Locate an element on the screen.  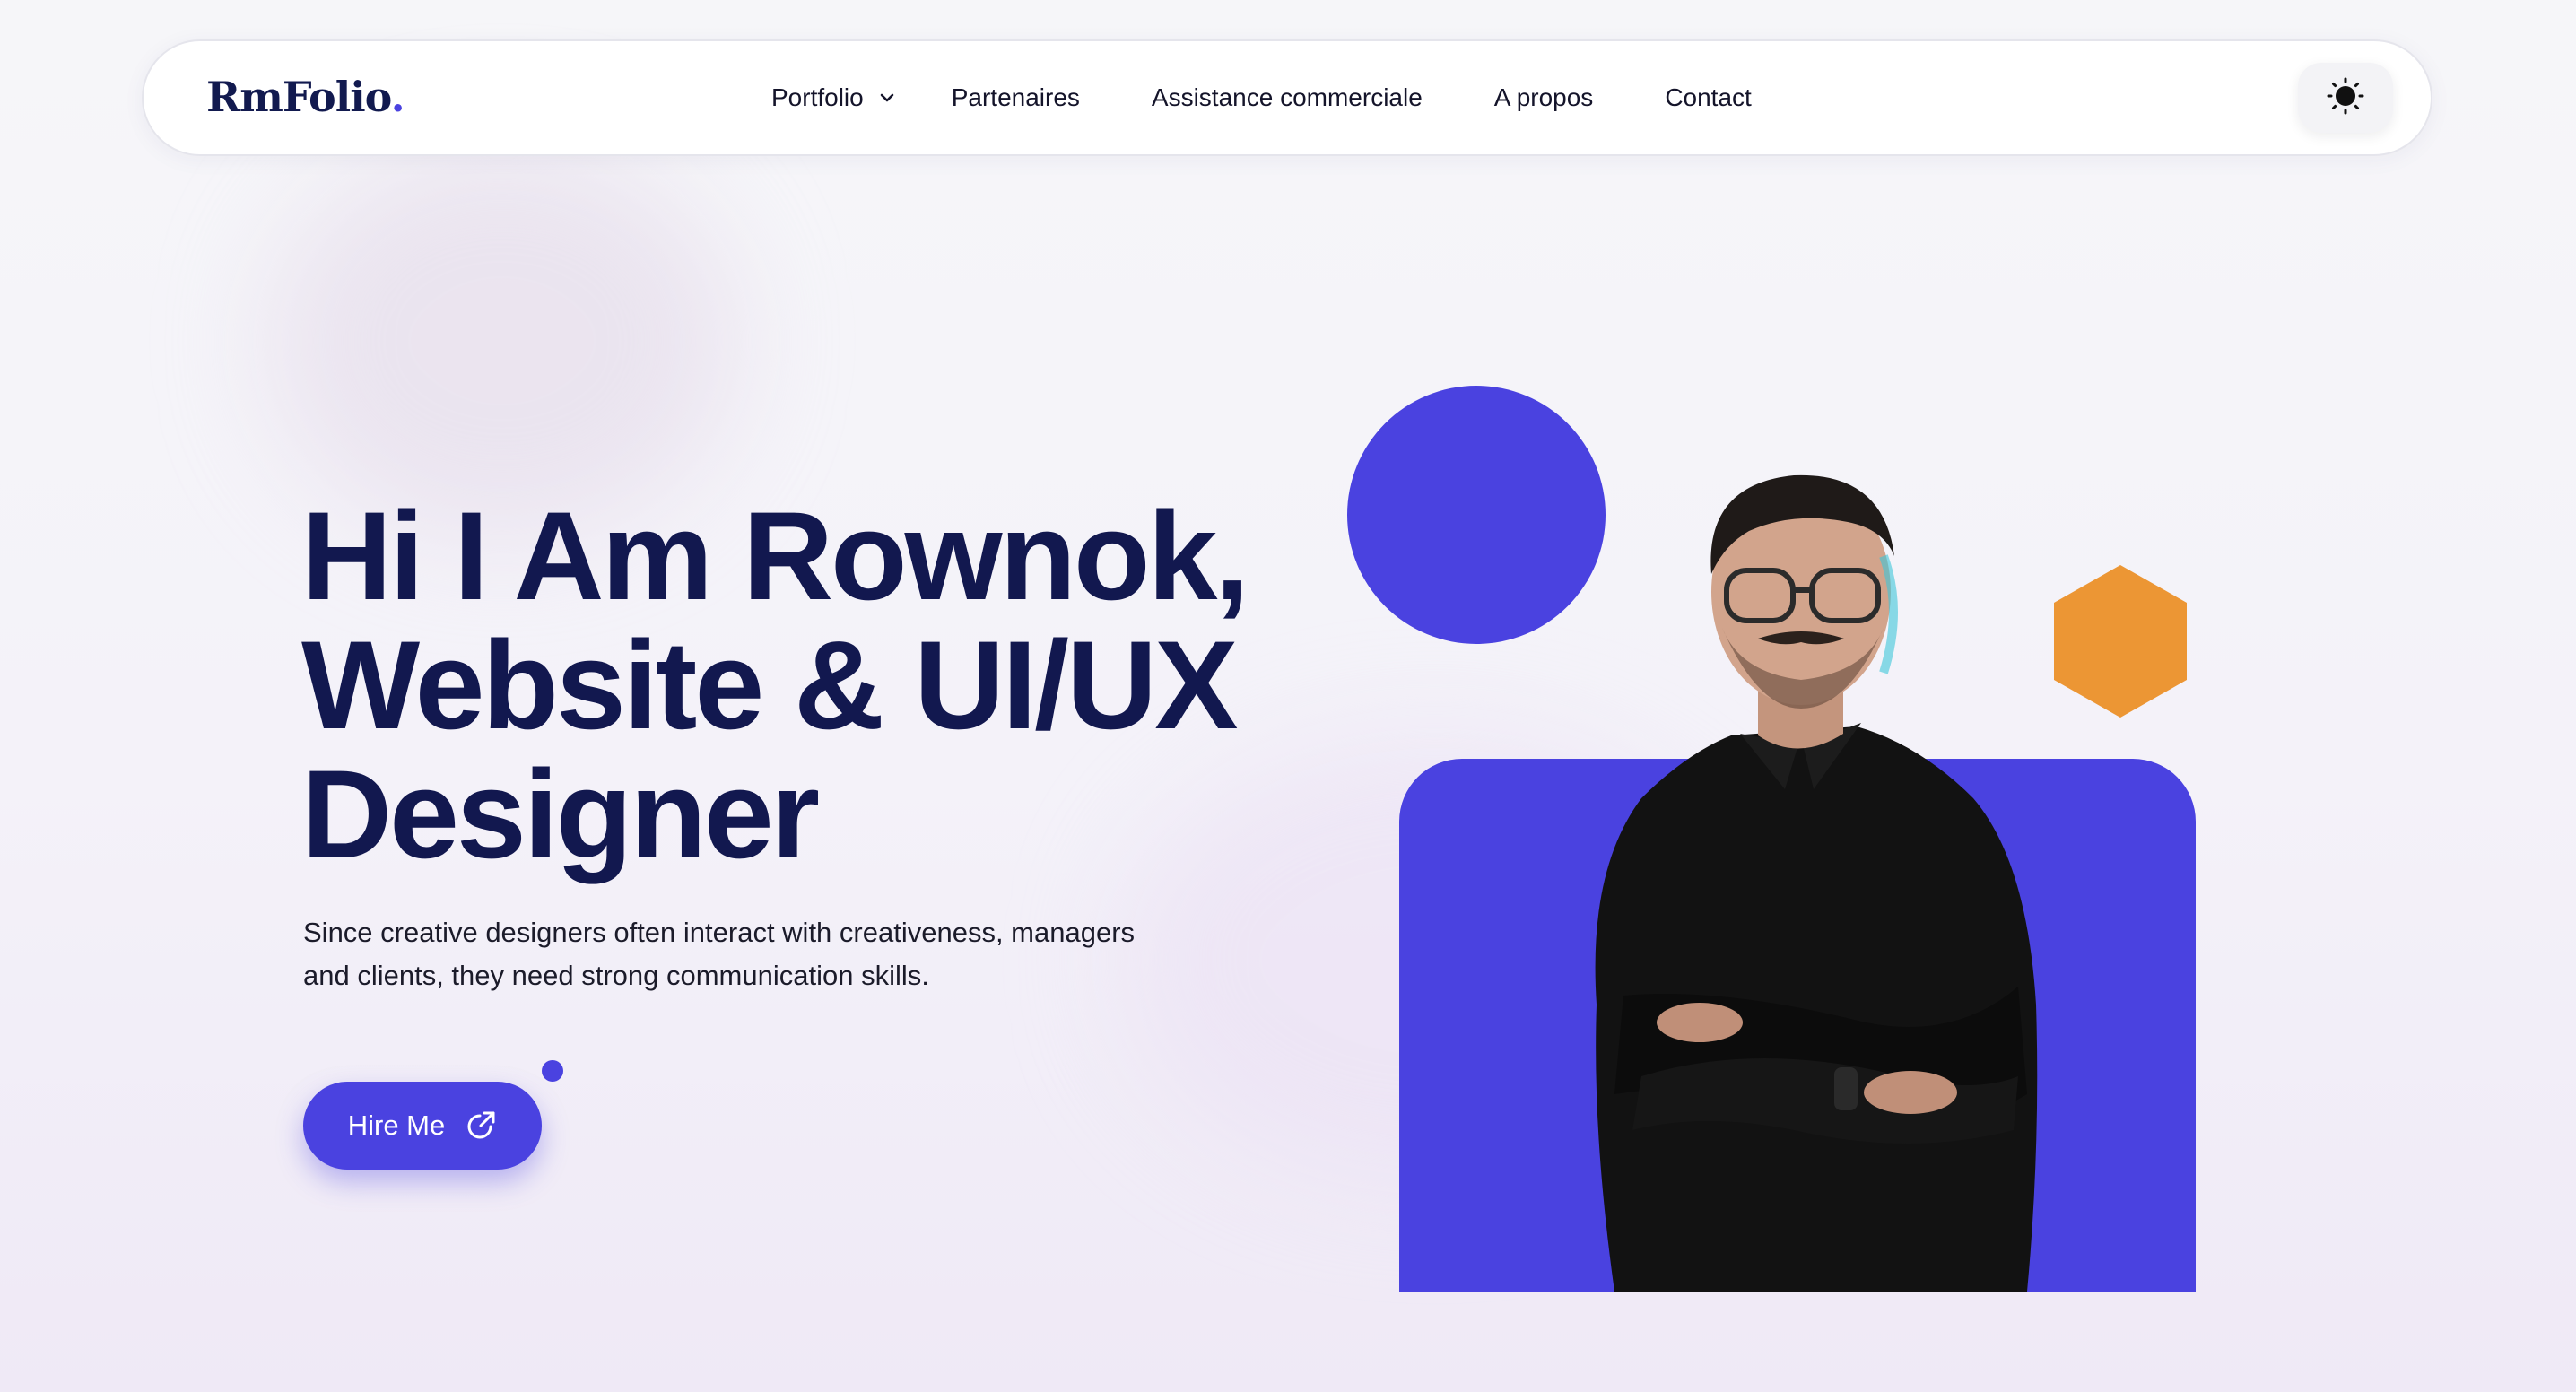
nav-item-portfolio: Portfolio is located at coordinates (832, 98).